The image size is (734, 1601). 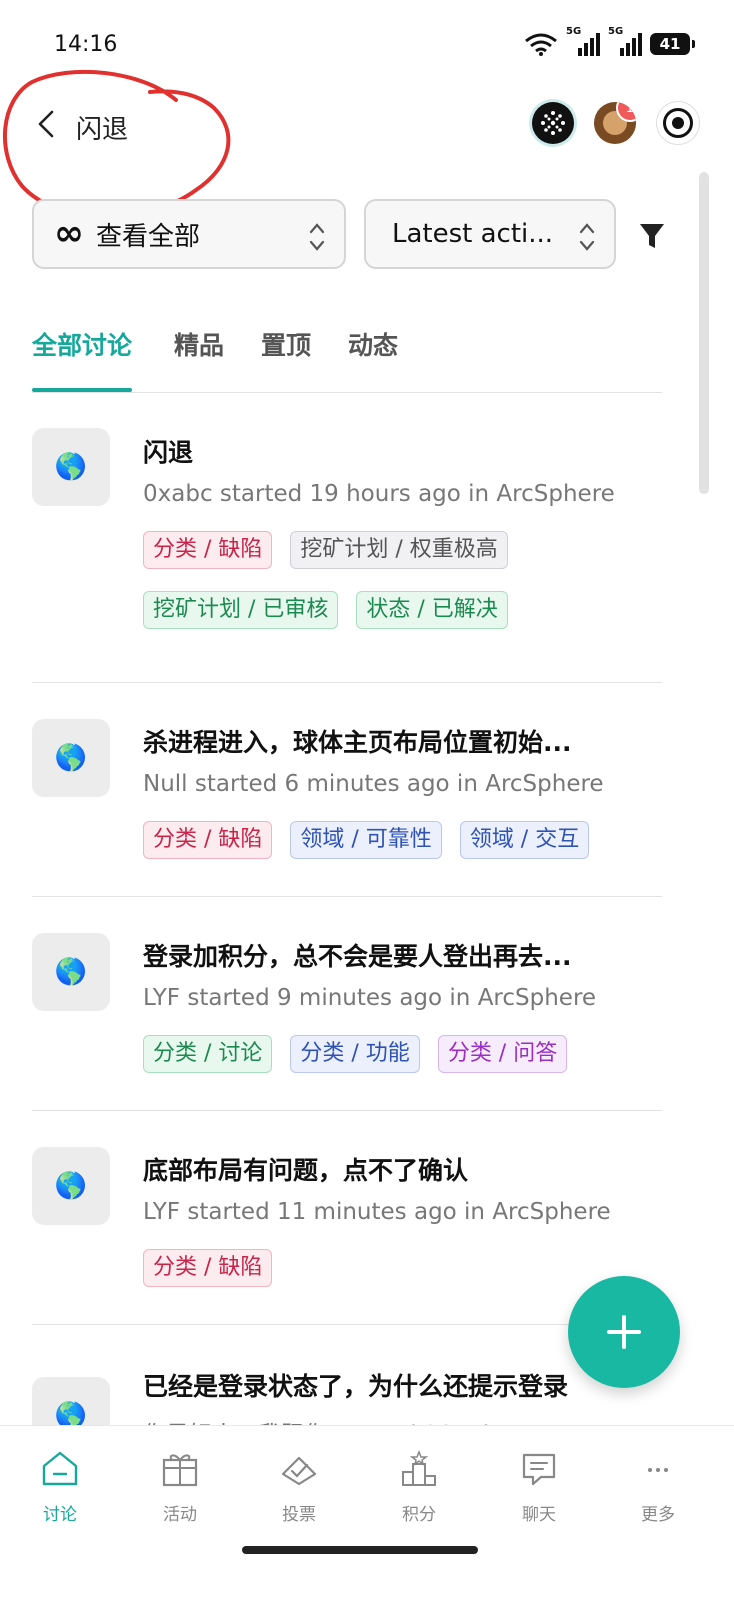 I want to click on status-bar: 14:16 5G 5G 41, so click(x=367, y=45).